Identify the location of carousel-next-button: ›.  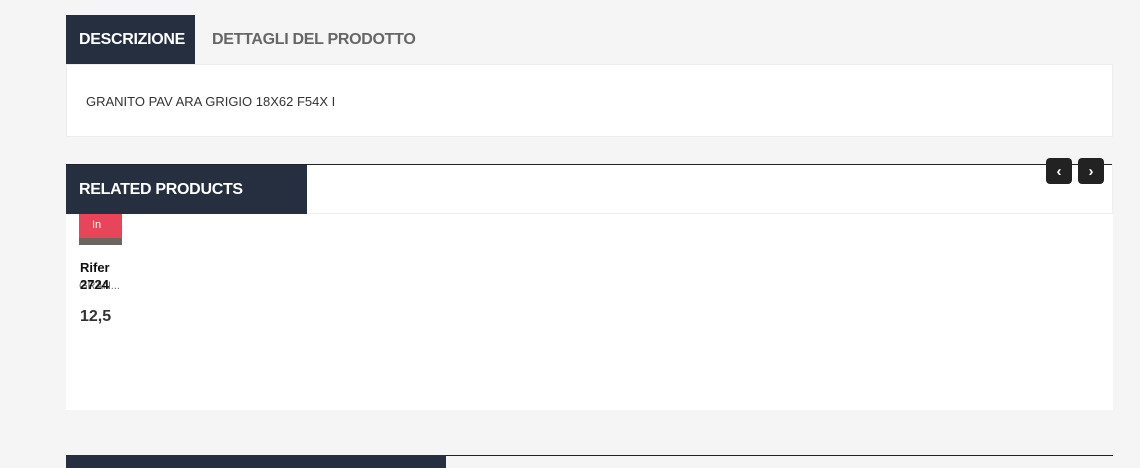
(1091, 171).